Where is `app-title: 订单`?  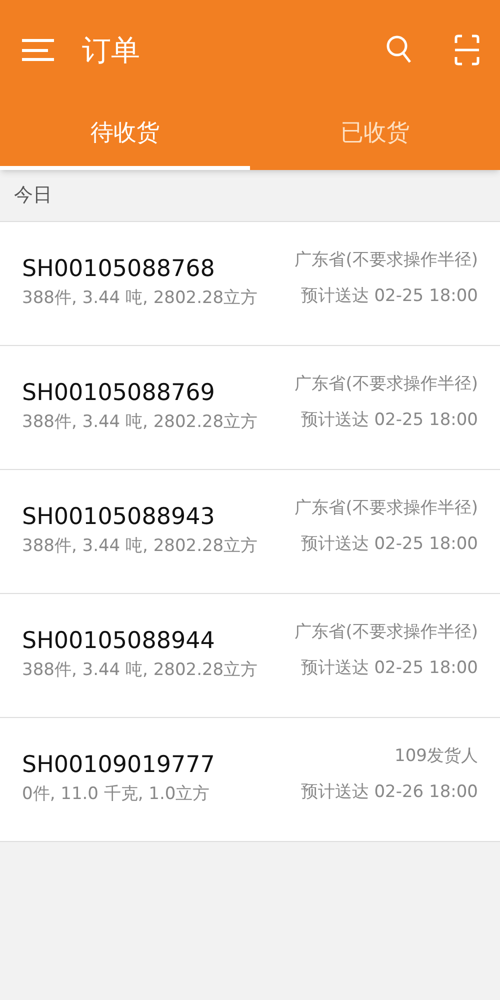
app-title: 订单 is located at coordinates (111, 50).